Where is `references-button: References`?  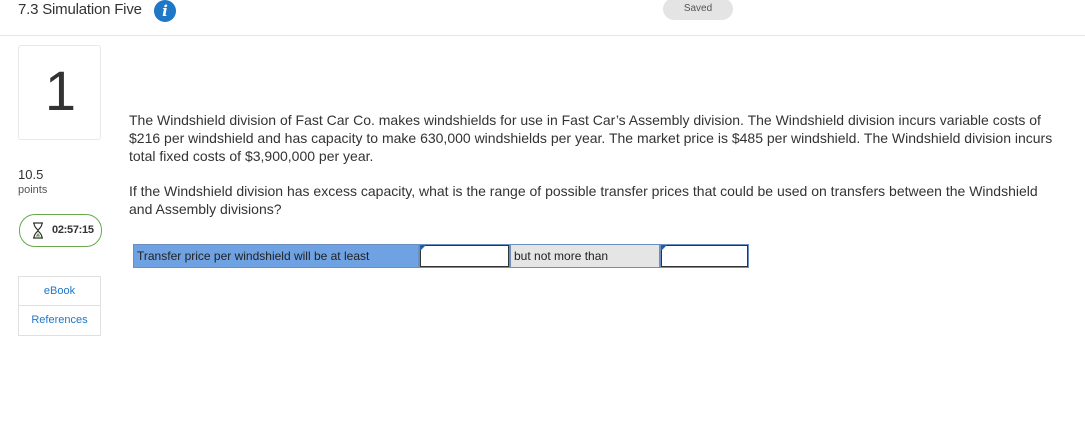 references-button: References is located at coordinates (59, 321).